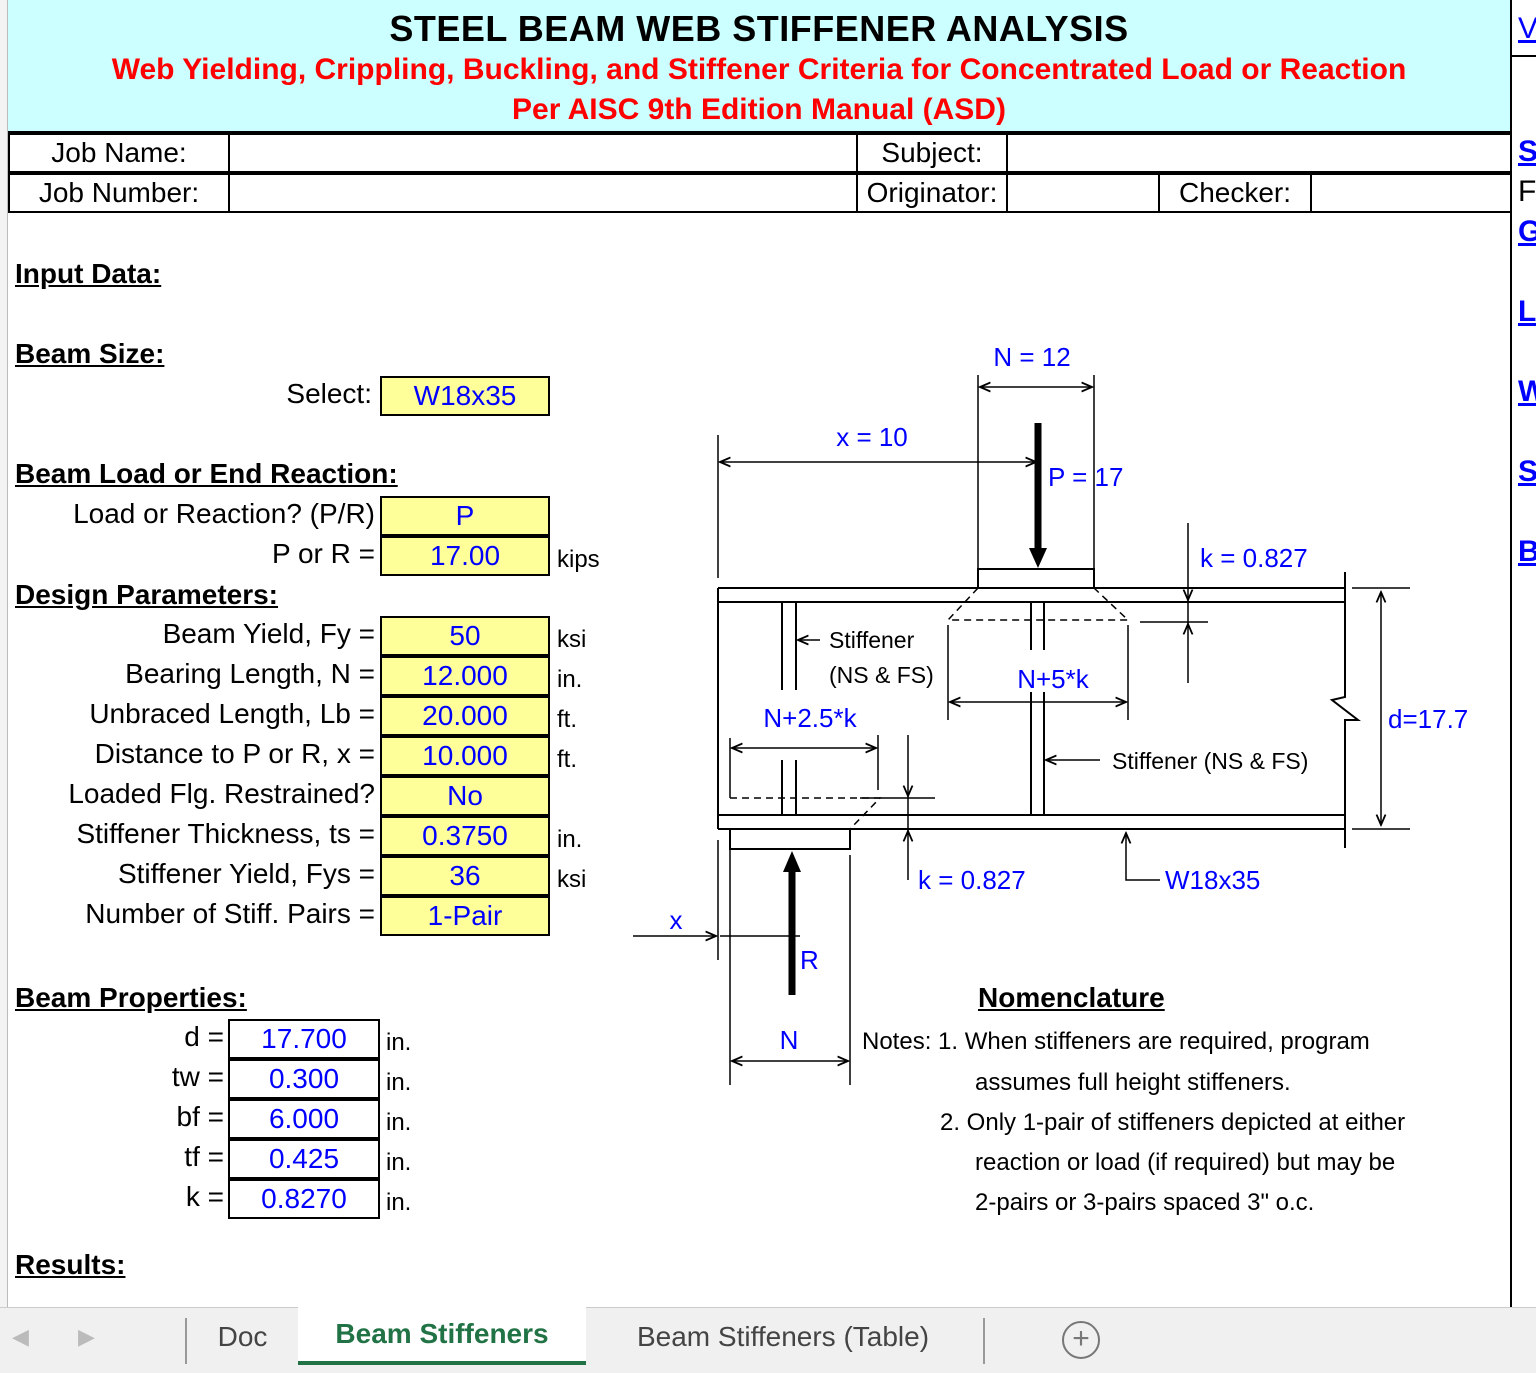  I want to click on label-x-top: x = 10, so click(872, 437).